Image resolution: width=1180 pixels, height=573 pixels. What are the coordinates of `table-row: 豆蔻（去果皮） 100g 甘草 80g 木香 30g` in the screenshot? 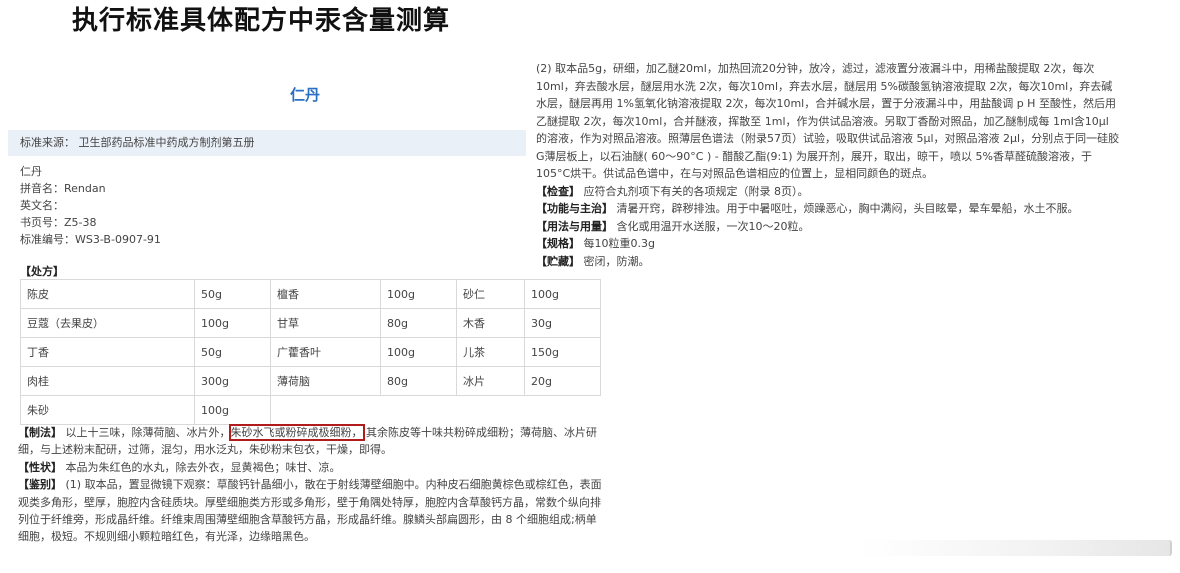 It's located at (310, 323).